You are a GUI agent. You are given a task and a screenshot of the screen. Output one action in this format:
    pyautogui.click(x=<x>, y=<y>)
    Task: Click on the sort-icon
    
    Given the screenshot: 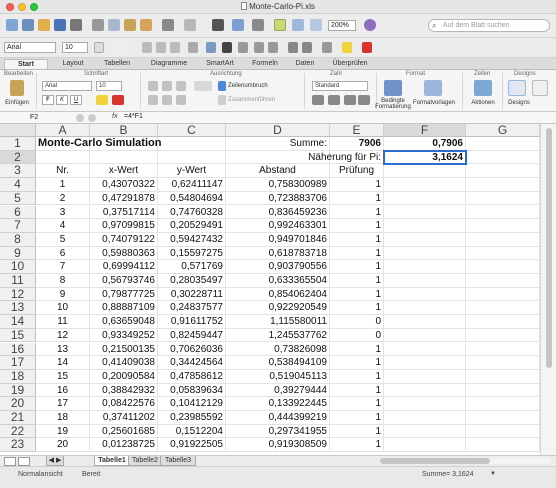 What is the action you would take?
    pyautogui.click(x=238, y=25)
    